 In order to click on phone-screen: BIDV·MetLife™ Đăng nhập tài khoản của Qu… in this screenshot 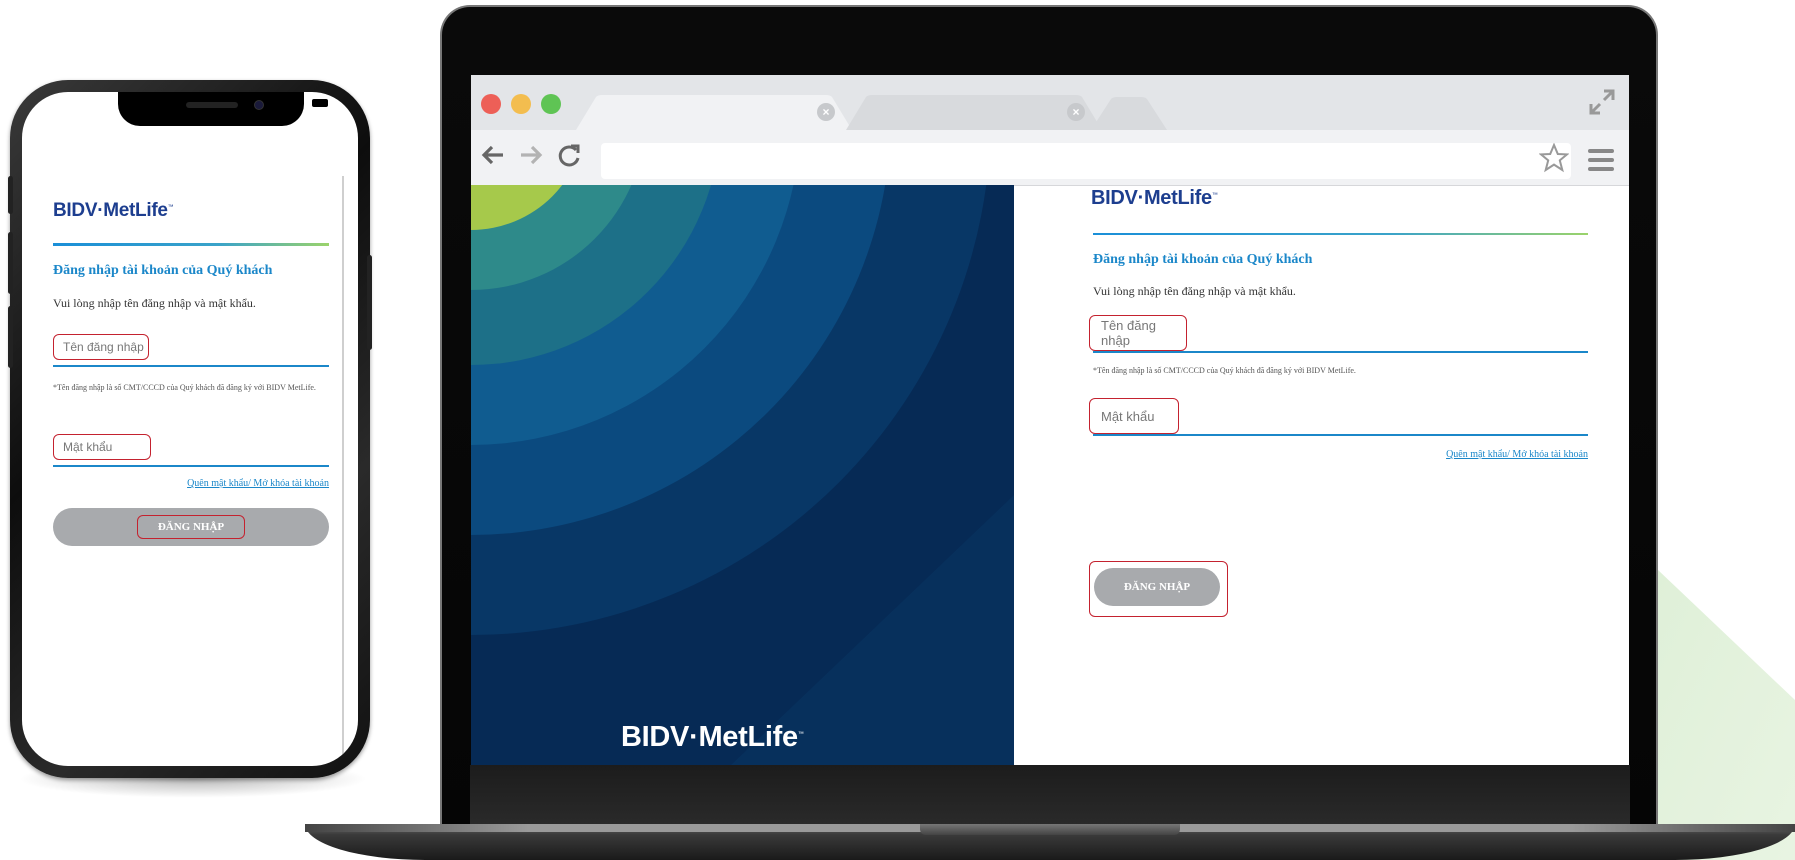, I will do `click(190, 429)`.